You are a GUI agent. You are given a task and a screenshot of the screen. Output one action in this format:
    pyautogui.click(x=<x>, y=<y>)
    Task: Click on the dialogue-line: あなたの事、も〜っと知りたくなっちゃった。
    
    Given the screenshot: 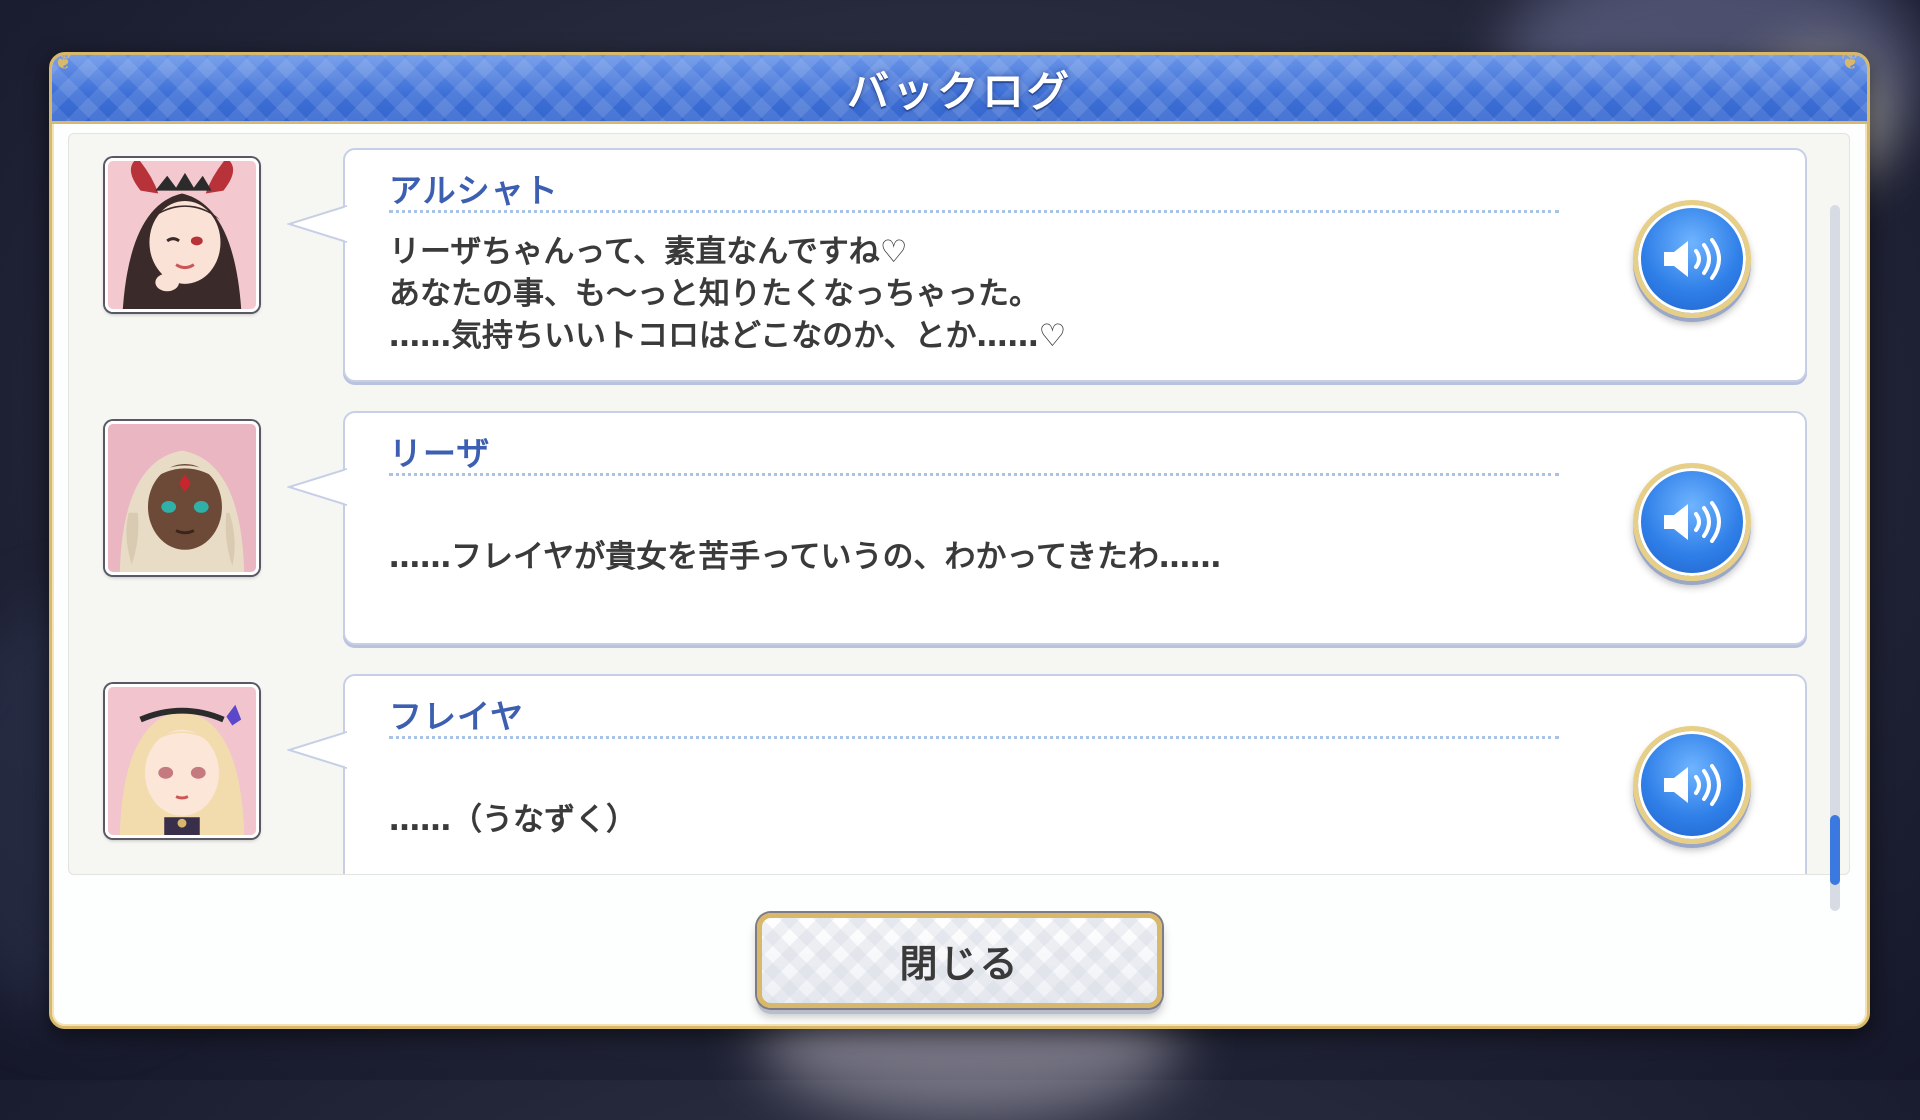 What is the action you would take?
    pyautogui.click(x=714, y=294)
    